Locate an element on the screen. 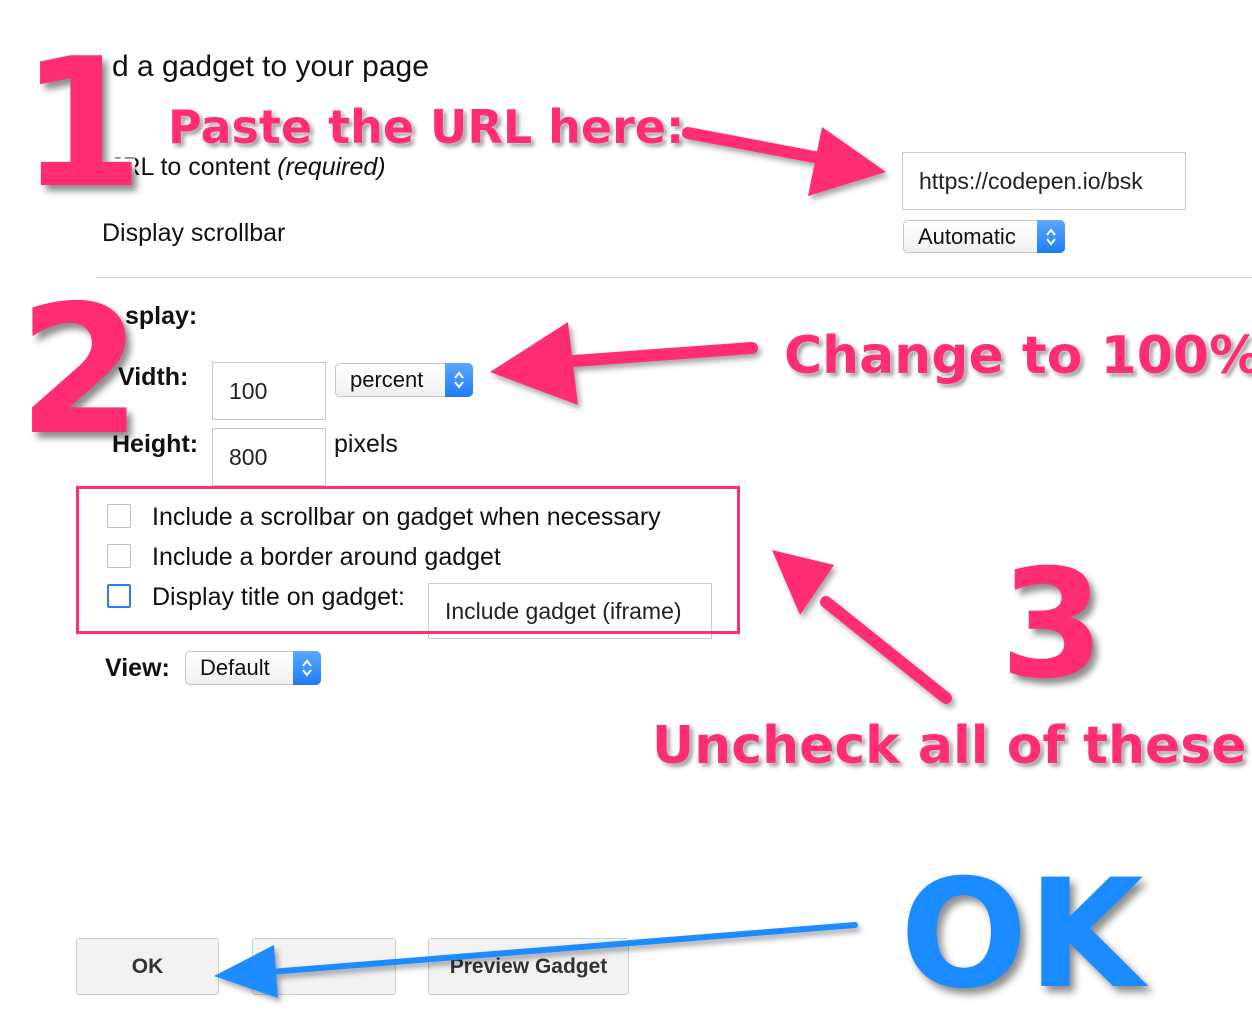  options-highlight-box is located at coordinates (408, 560).